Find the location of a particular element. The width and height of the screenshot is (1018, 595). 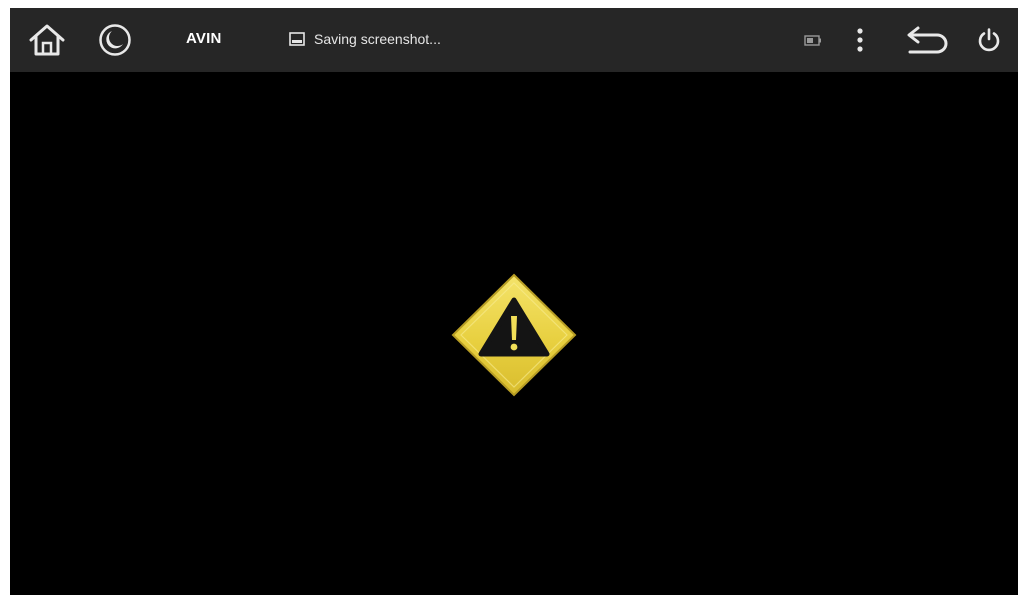

warning-icon is located at coordinates (514, 335).